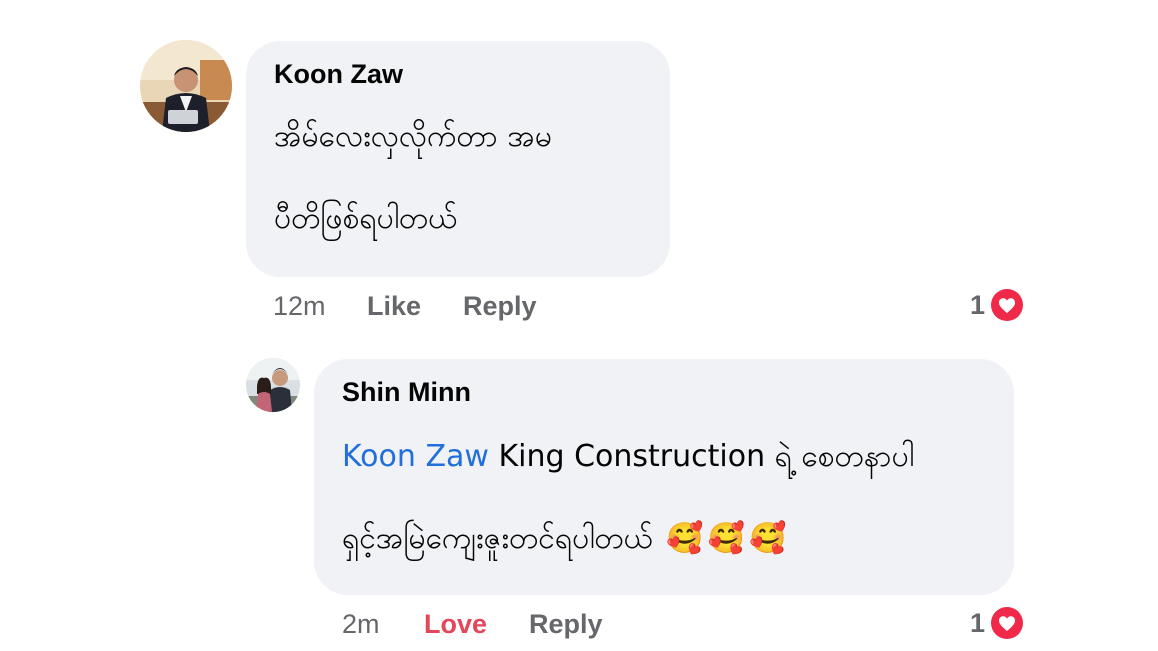  I want to click on comment-text-line: Koon Zaw King Construction ရဲ့ စေတနာပါ, so click(628, 458).